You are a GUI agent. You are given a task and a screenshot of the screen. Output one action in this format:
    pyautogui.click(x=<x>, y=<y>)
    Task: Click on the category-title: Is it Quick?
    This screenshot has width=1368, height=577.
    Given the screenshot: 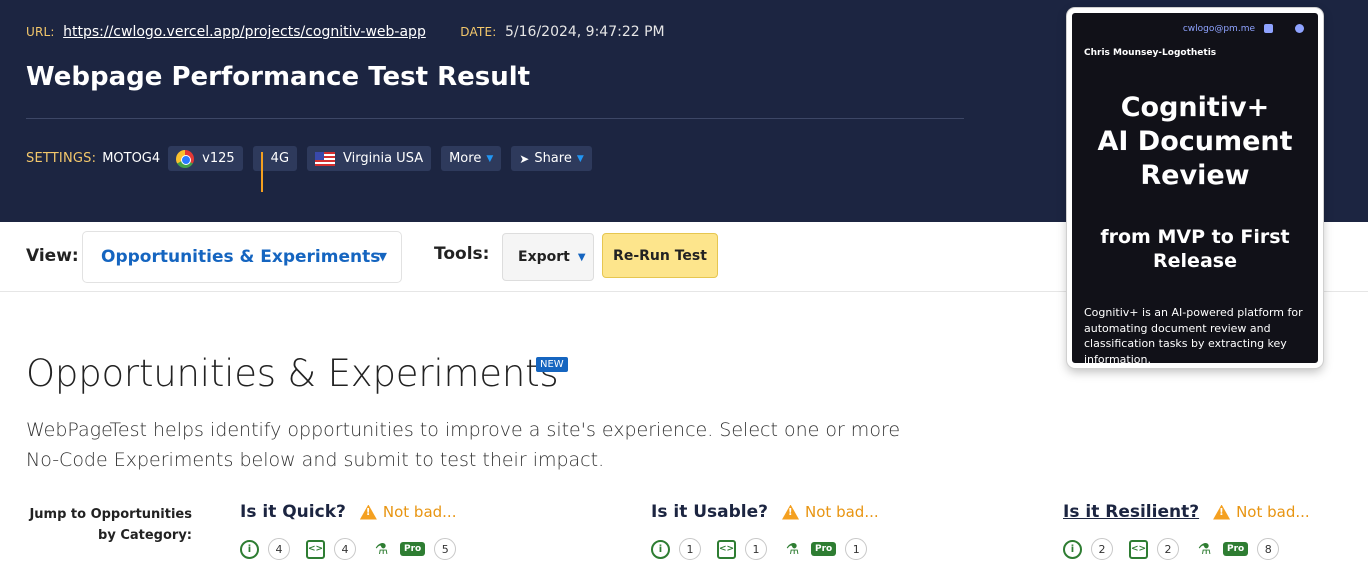 What is the action you would take?
    pyautogui.click(x=293, y=512)
    